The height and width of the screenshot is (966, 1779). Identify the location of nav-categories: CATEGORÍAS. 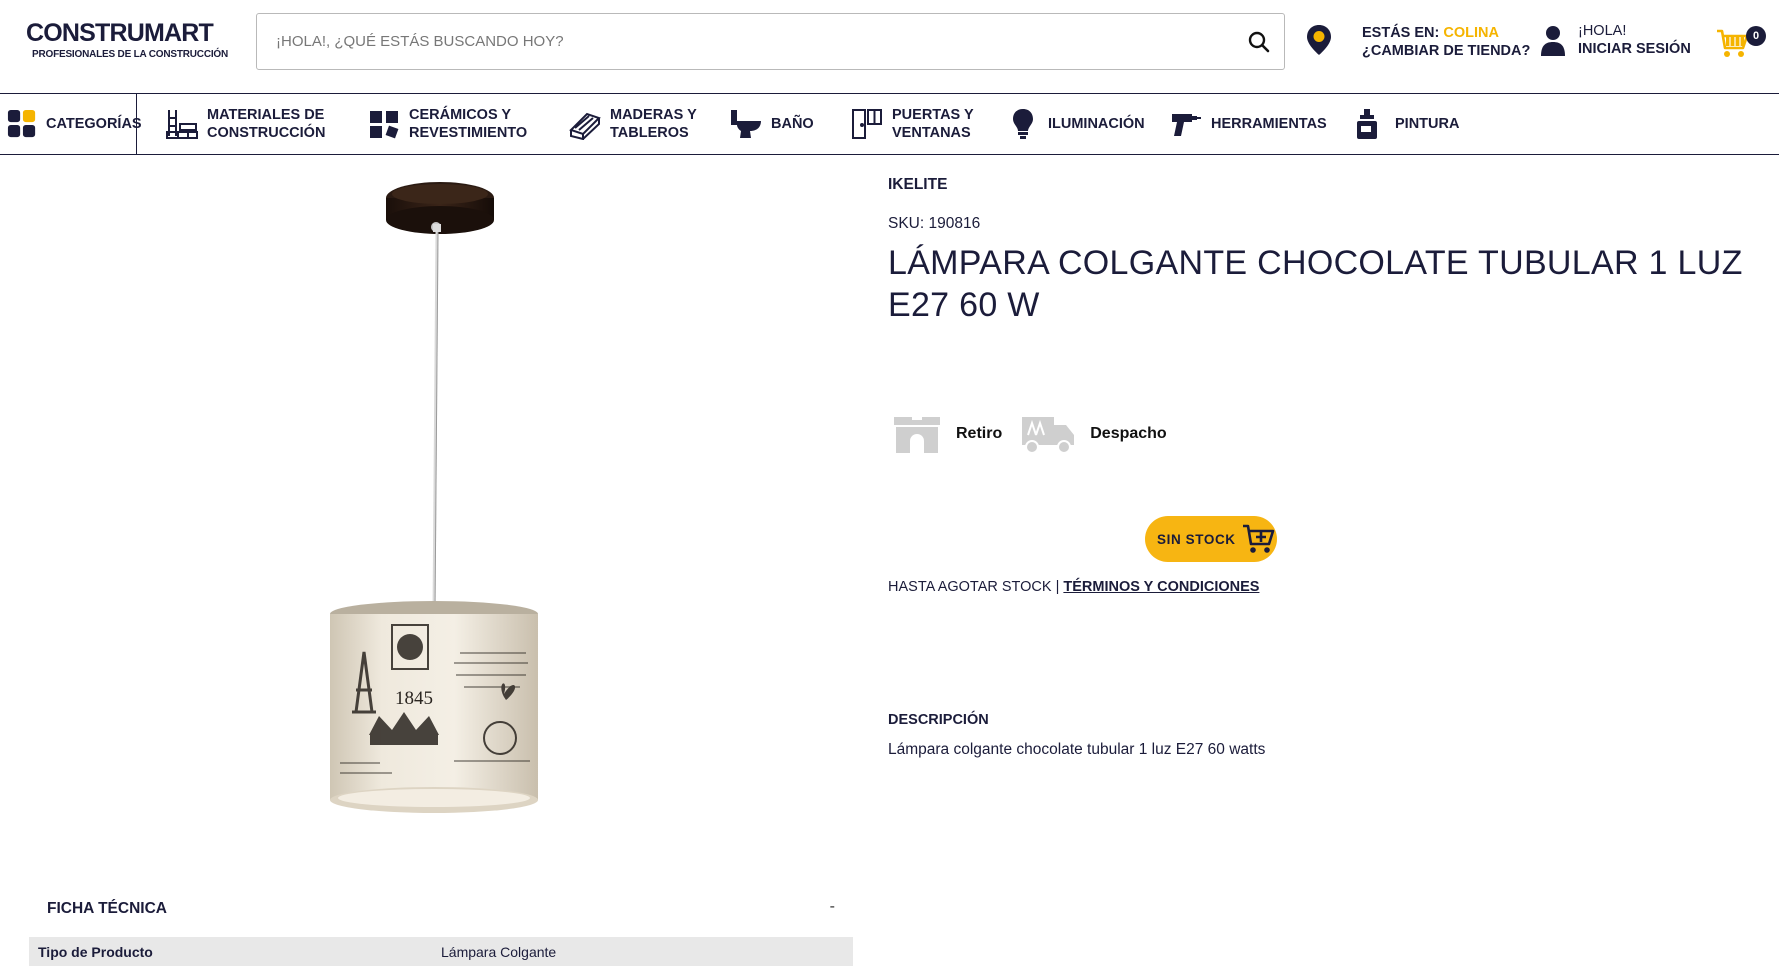
(71, 124).